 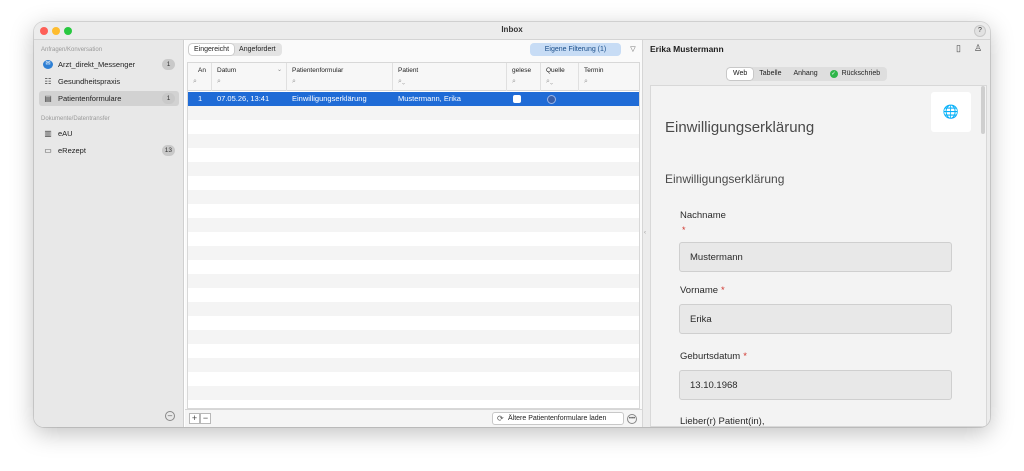 I want to click on title-bar: Inbox ?, so click(x=512, y=31).